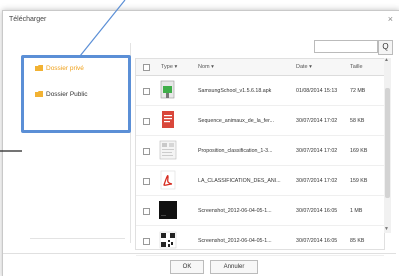 The height and width of the screenshot is (276, 399). Describe the element at coordinates (346, 46) in the screenshot. I see `search-input` at that location.